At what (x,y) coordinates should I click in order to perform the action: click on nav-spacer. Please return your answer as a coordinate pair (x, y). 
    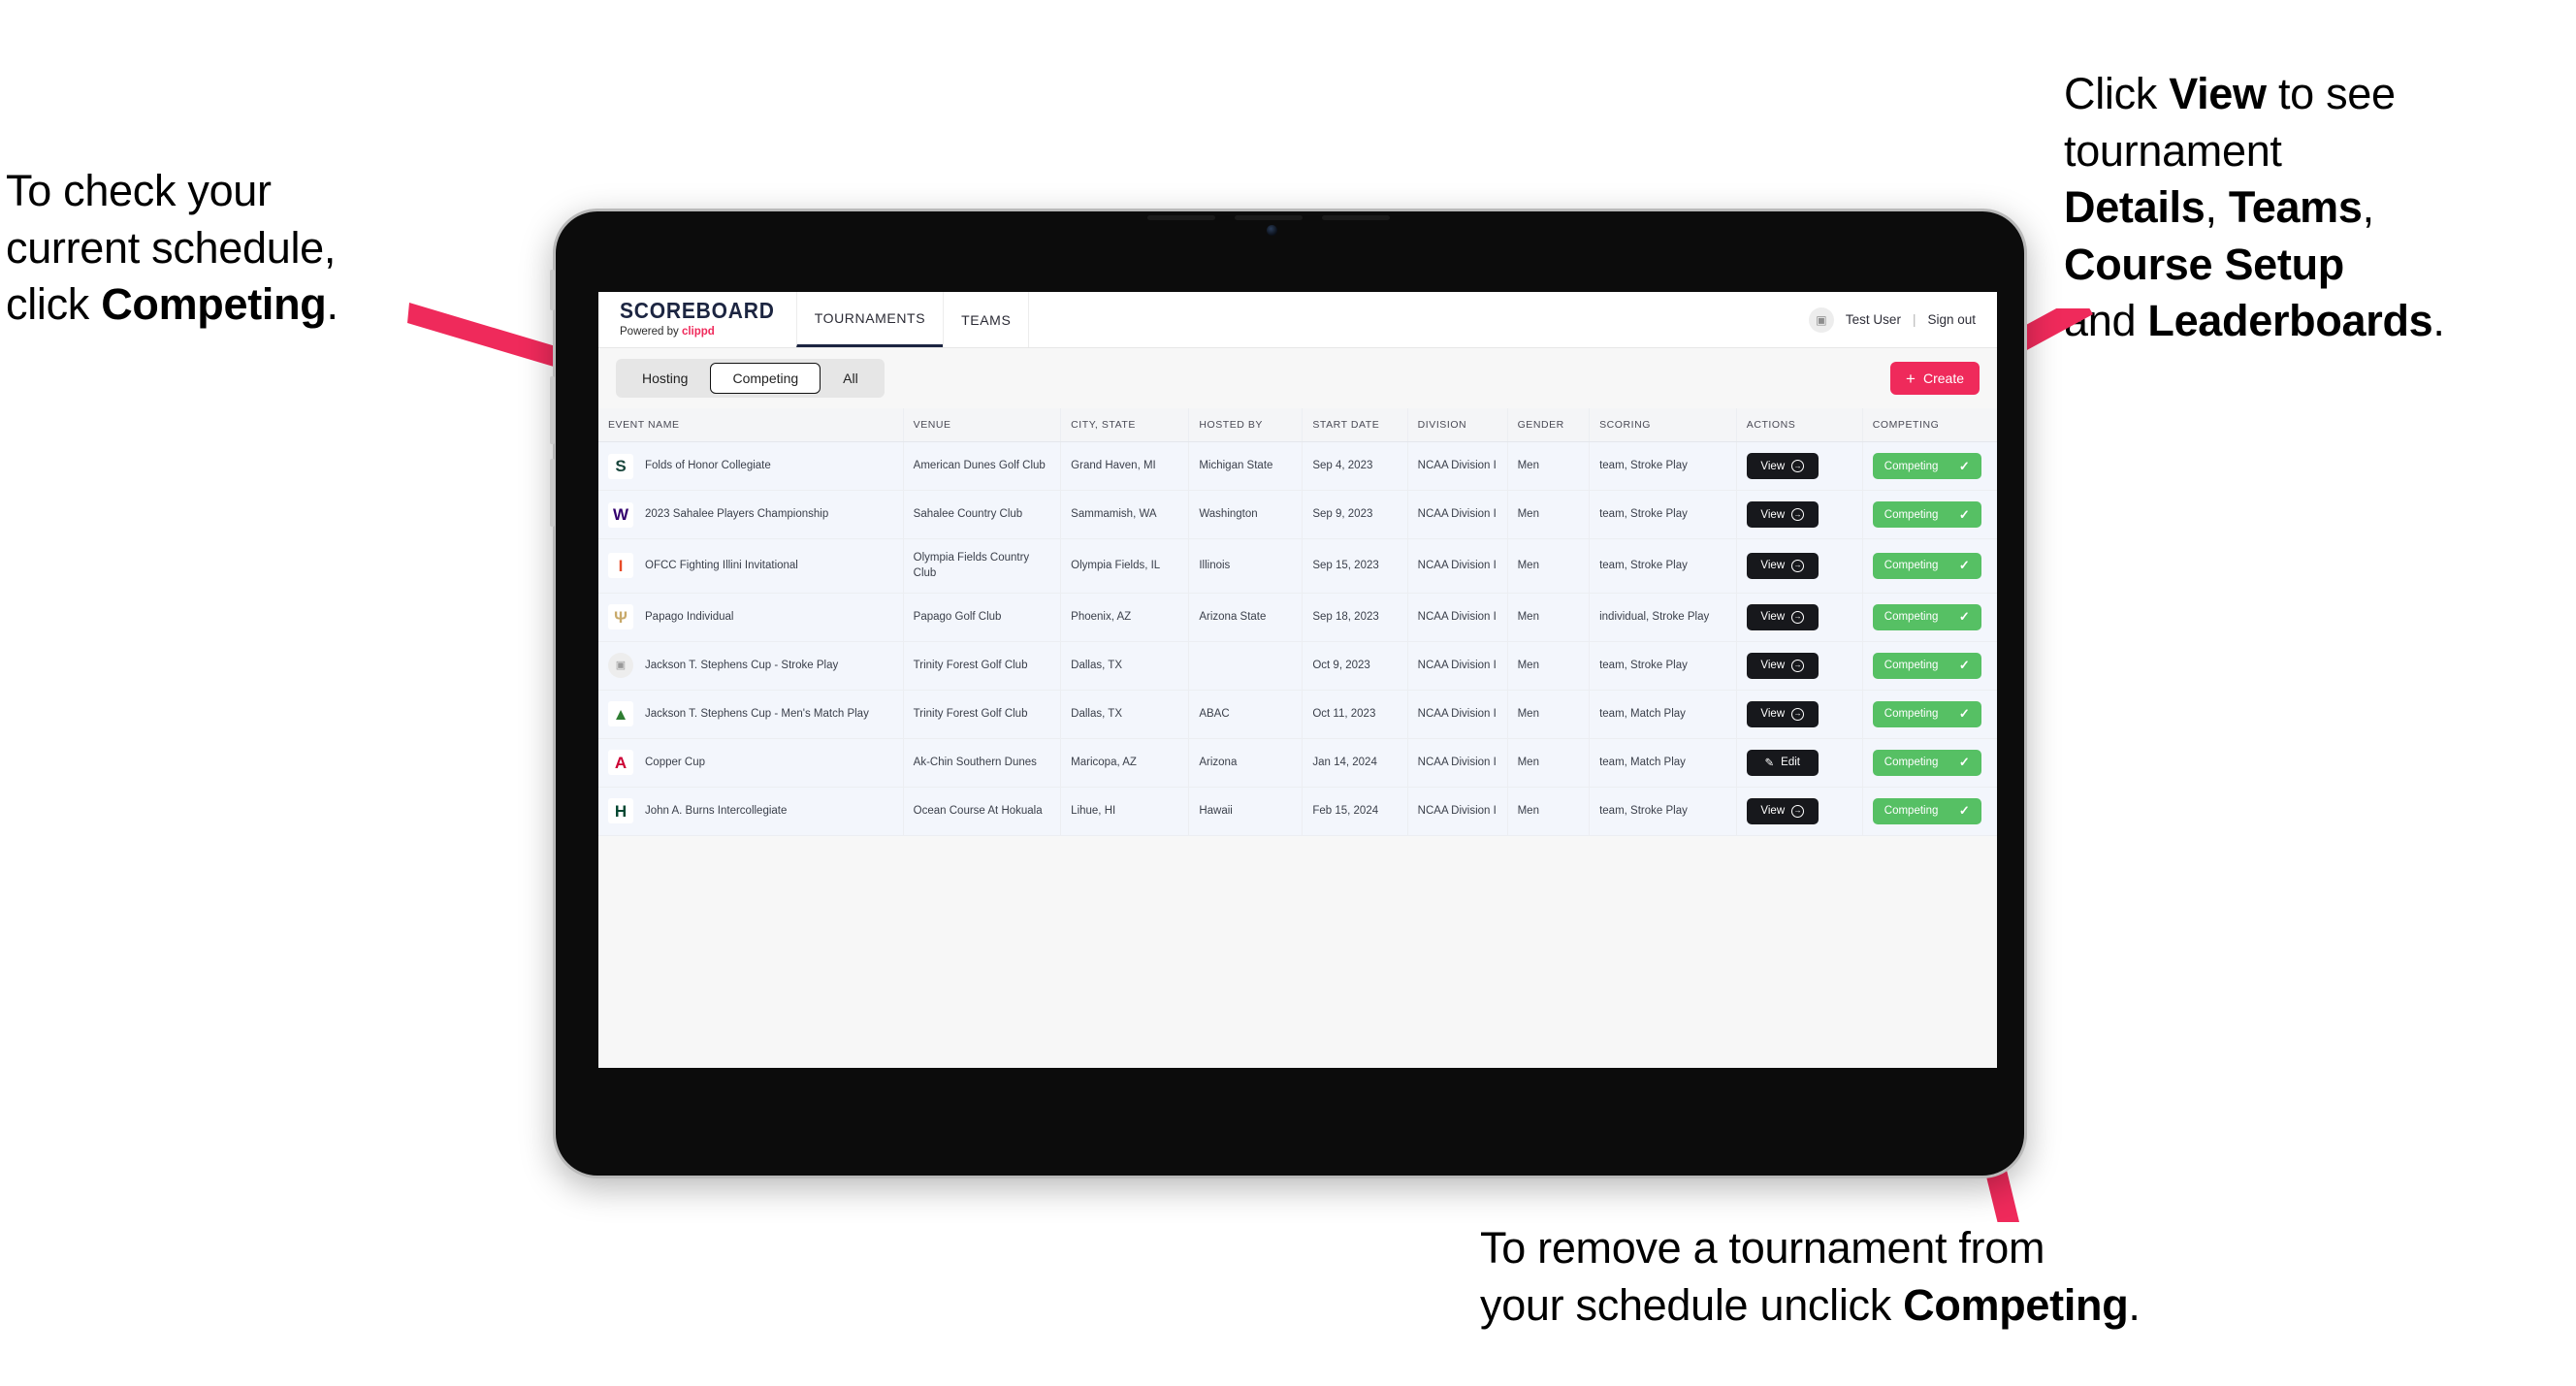
    Looking at the image, I should click on (1411, 319).